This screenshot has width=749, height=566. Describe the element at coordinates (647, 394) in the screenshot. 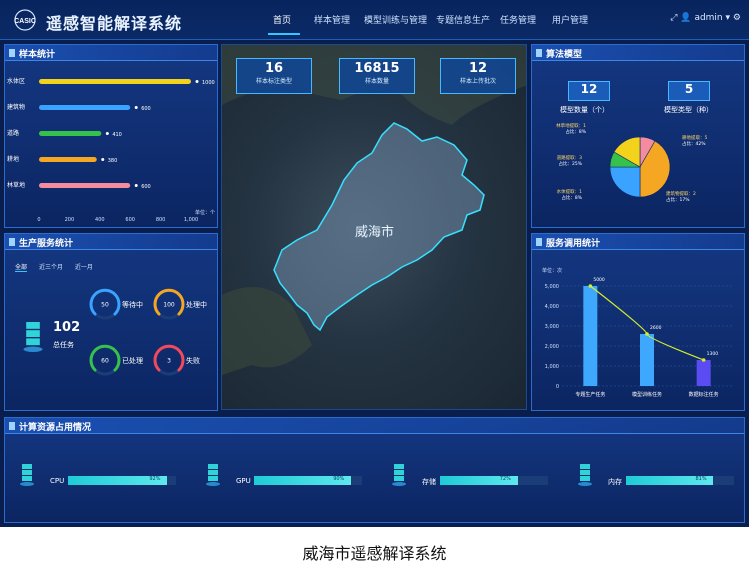

I see `category-label: 模型训练任务` at that location.